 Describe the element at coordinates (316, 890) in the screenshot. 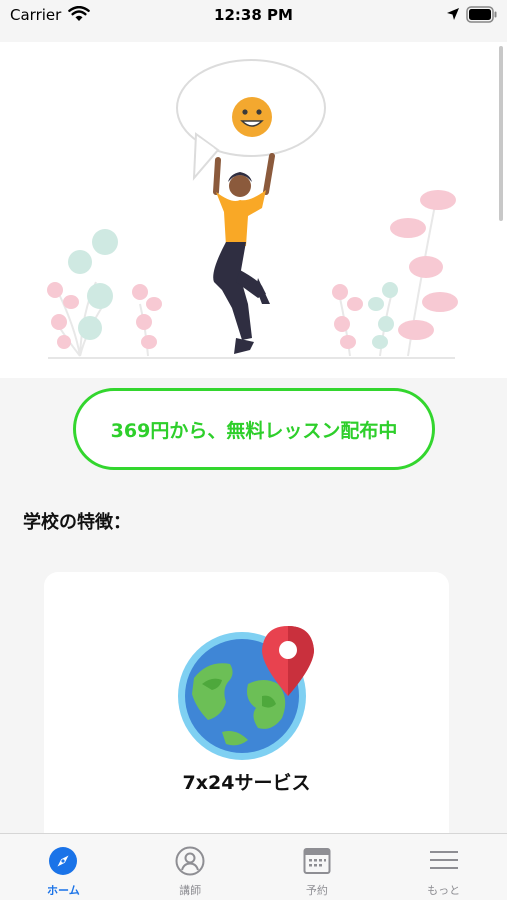

I see `tab-booking-label: 予約` at that location.